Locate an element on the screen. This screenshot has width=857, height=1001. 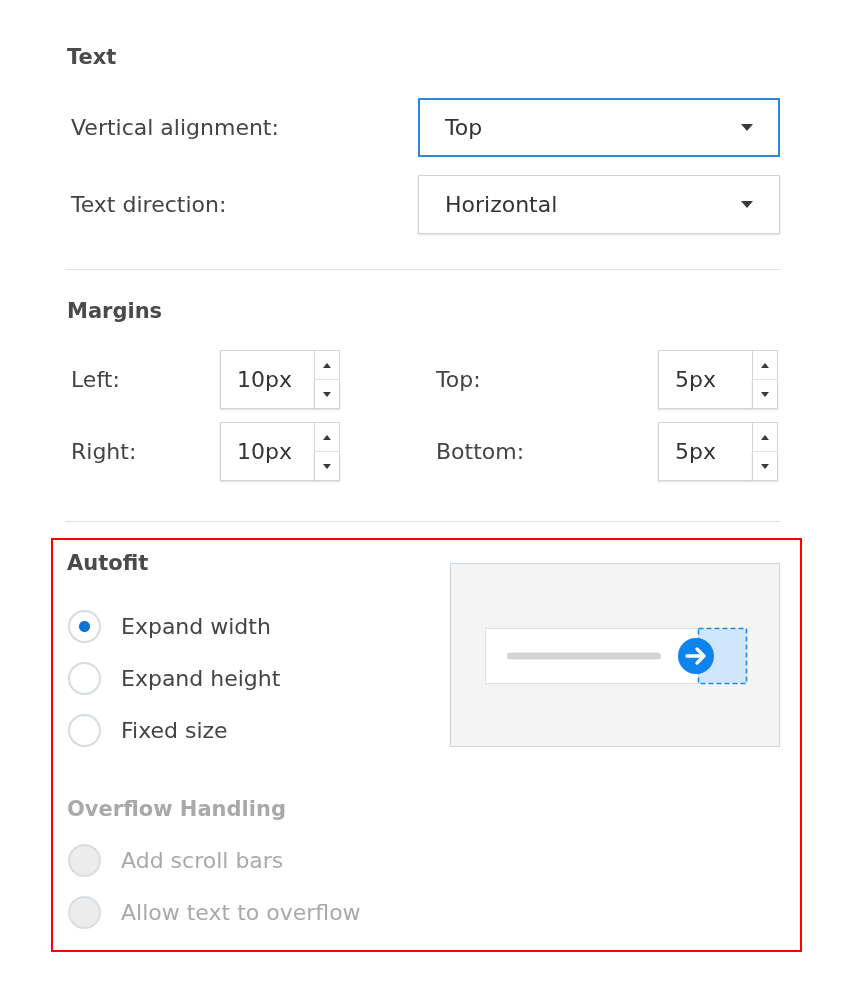
radio-label: Expand height is located at coordinates (201, 678).